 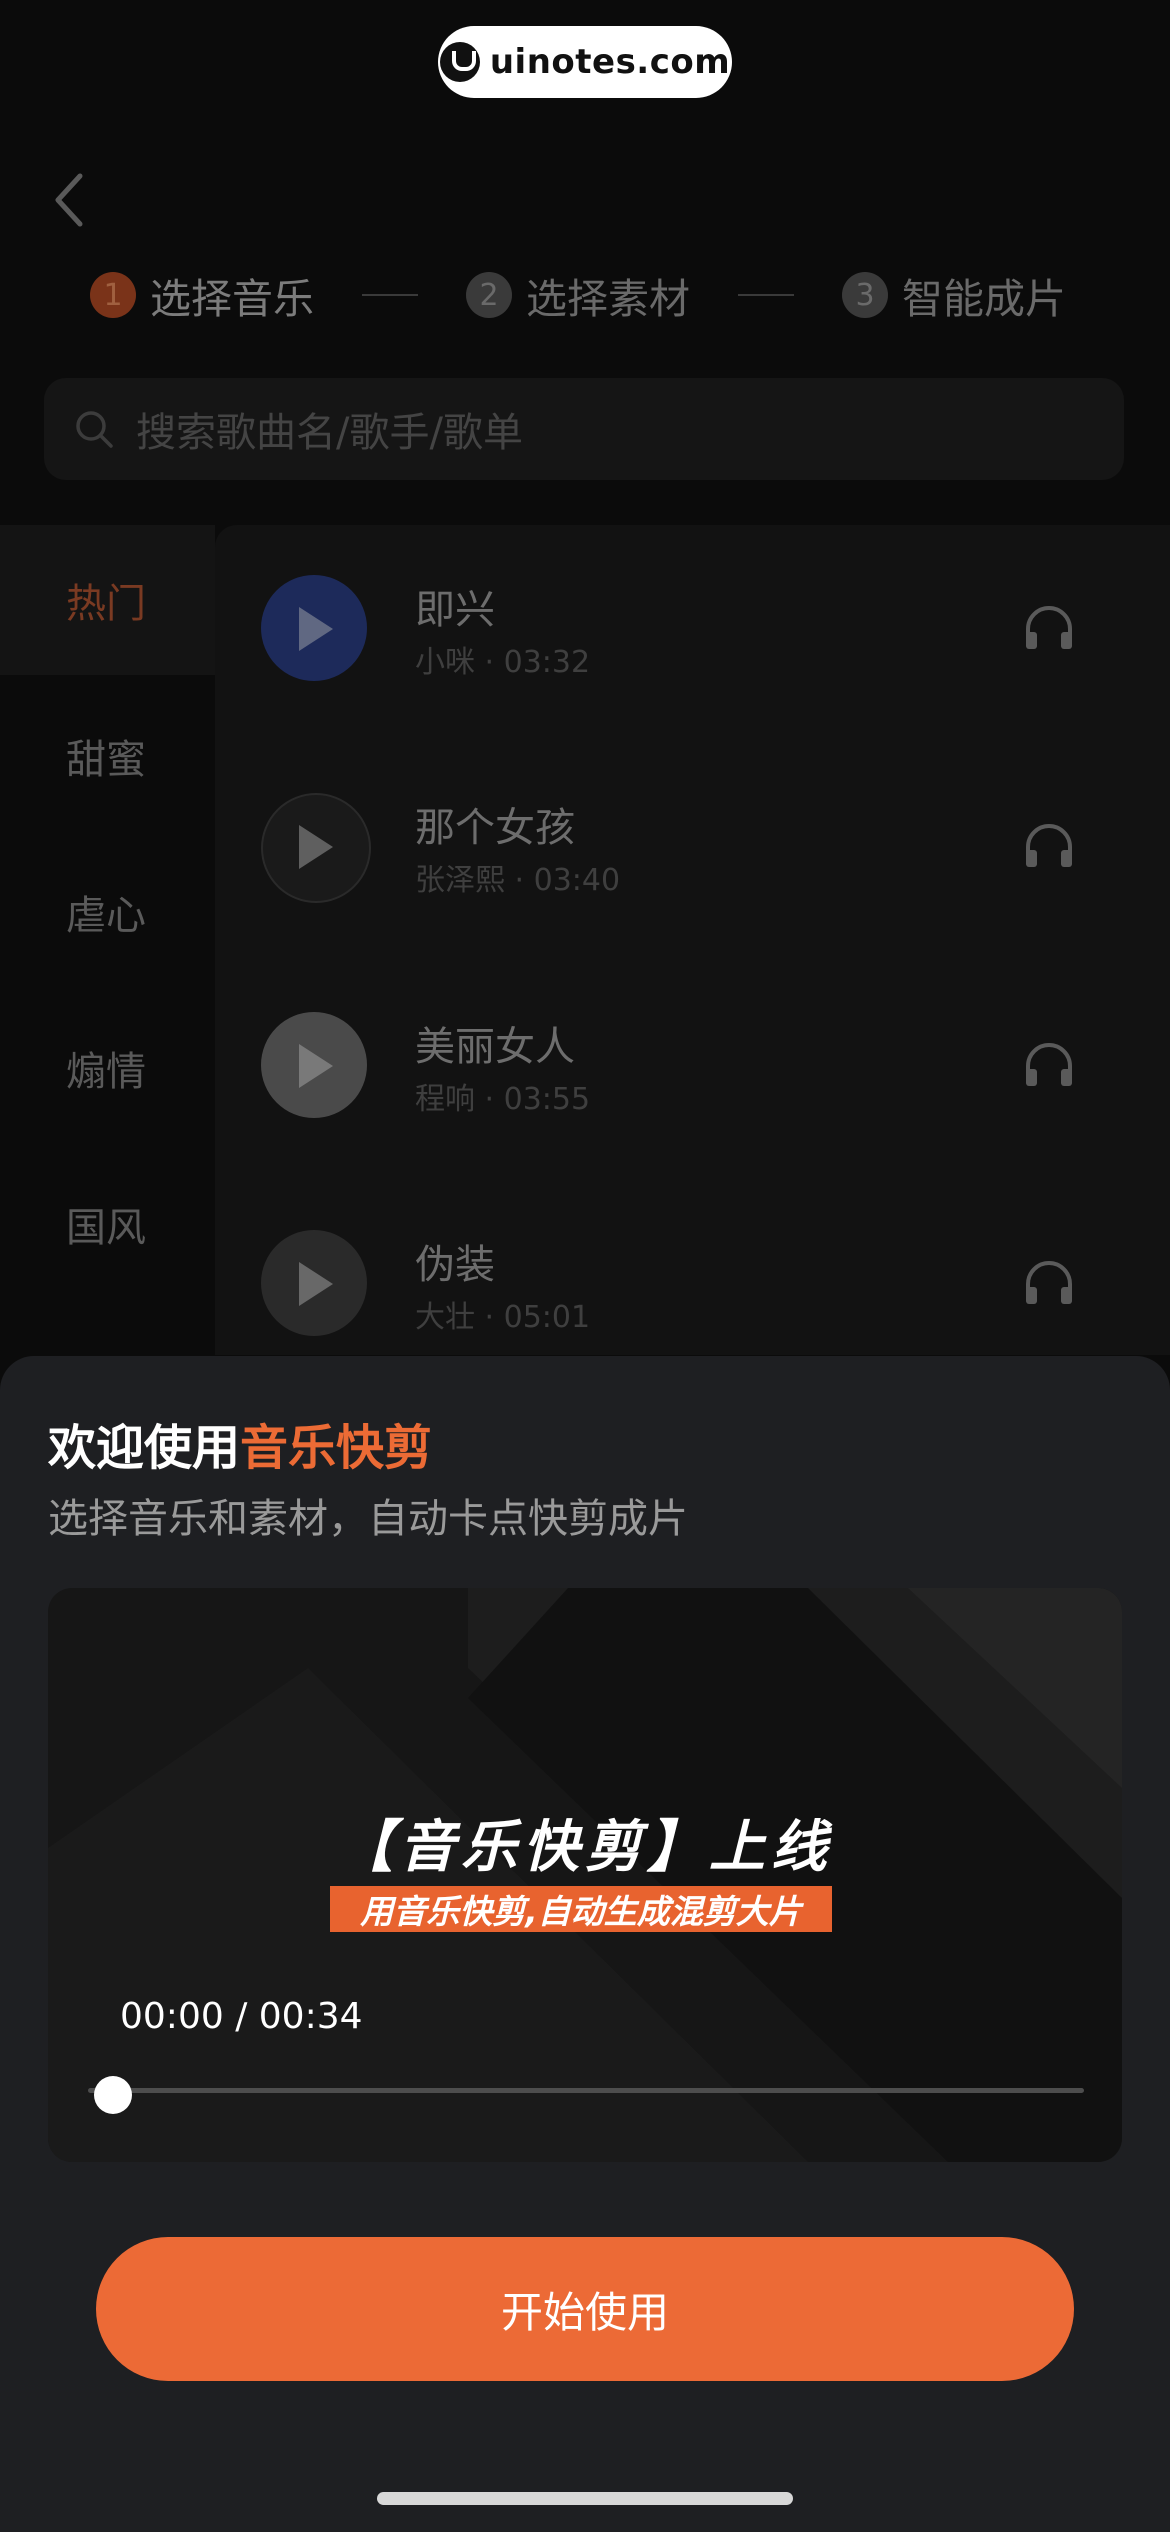 What do you see at coordinates (113, 2095) in the screenshot?
I see `video-progress-knob` at bounding box center [113, 2095].